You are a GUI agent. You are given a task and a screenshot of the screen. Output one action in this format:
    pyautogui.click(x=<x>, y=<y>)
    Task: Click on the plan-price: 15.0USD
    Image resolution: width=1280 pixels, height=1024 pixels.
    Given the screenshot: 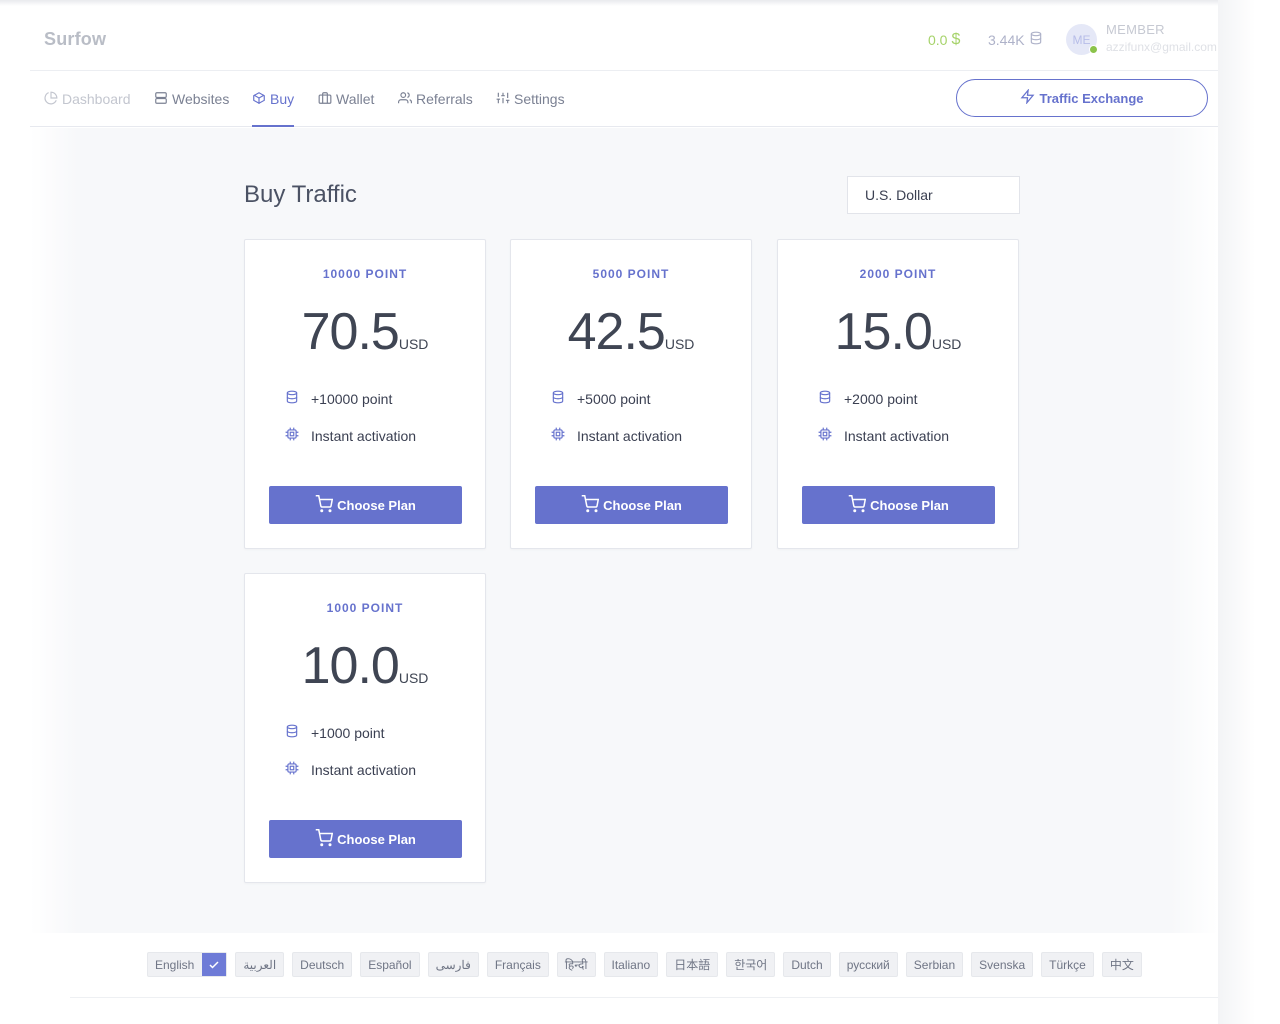 What is the action you would take?
    pyautogui.click(x=898, y=332)
    